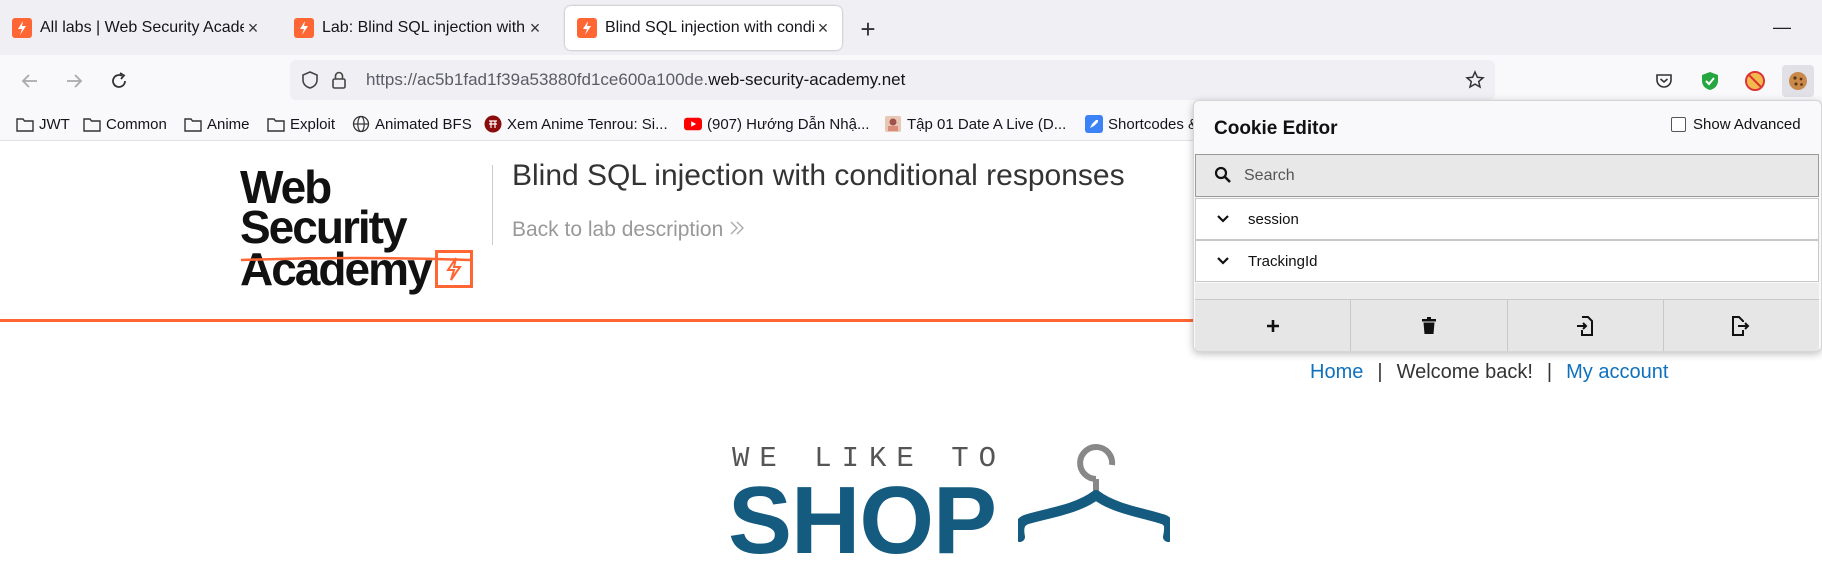 The width and height of the screenshot is (1822, 570). What do you see at coordinates (1507, 219) in the screenshot?
I see `cookie-row-session: session` at bounding box center [1507, 219].